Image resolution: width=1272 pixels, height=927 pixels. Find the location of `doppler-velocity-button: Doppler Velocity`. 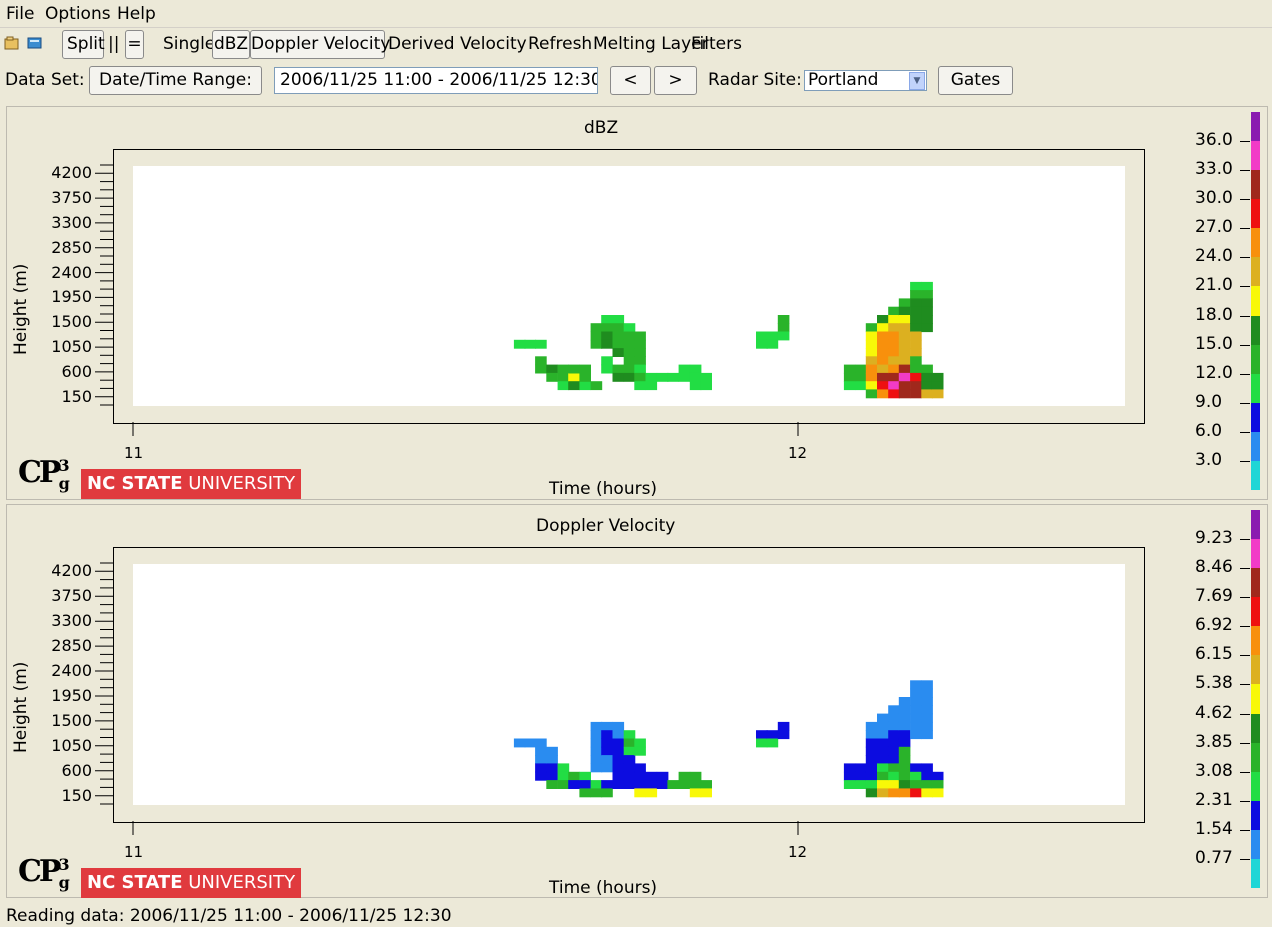

doppler-velocity-button: Doppler Velocity is located at coordinates (320, 44).